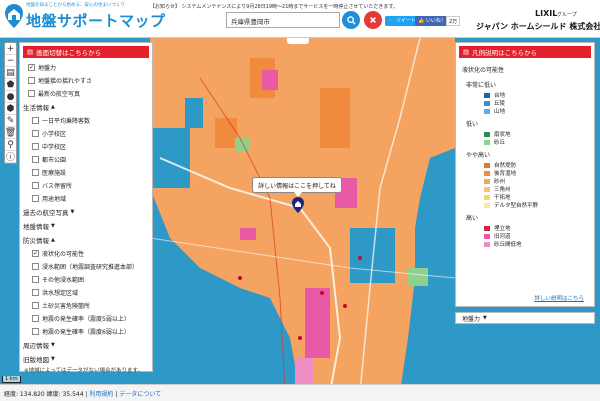  What do you see at coordinates (10, 73) in the screenshot?
I see `layers-button: ▤` at bounding box center [10, 73].